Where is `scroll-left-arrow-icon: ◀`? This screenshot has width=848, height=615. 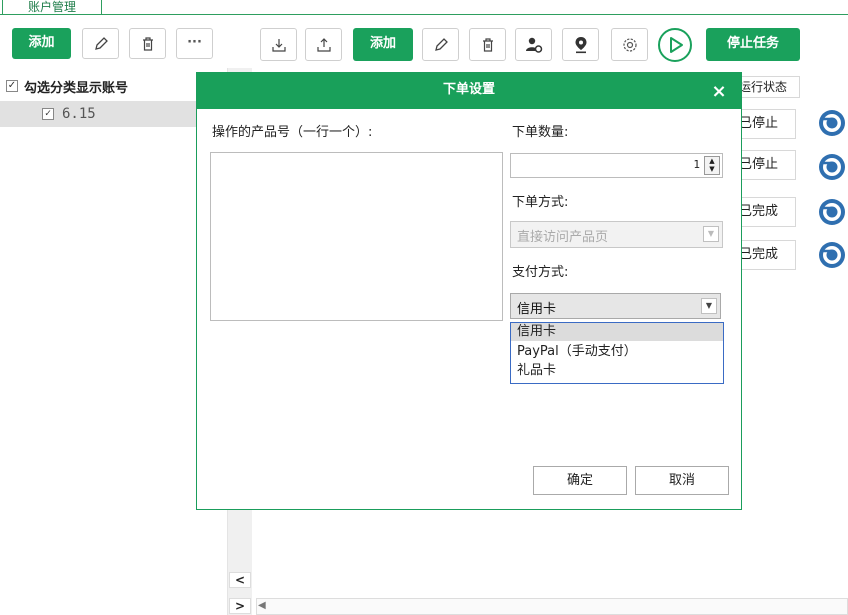 scroll-left-arrow-icon: ◀ is located at coordinates (262, 605).